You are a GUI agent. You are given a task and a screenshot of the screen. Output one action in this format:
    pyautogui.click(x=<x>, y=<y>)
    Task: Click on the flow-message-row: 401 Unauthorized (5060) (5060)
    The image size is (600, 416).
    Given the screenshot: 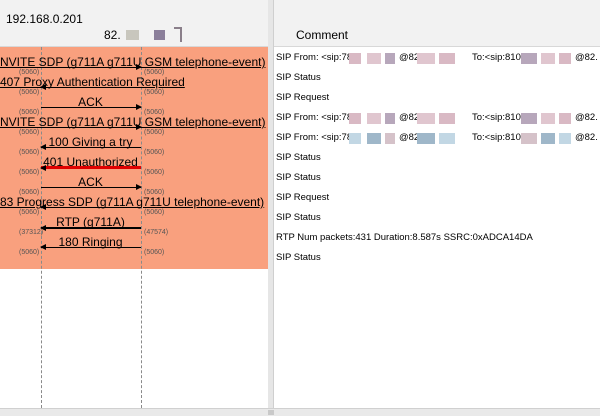 What is the action you would take?
    pyautogui.click(x=134, y=165)
    